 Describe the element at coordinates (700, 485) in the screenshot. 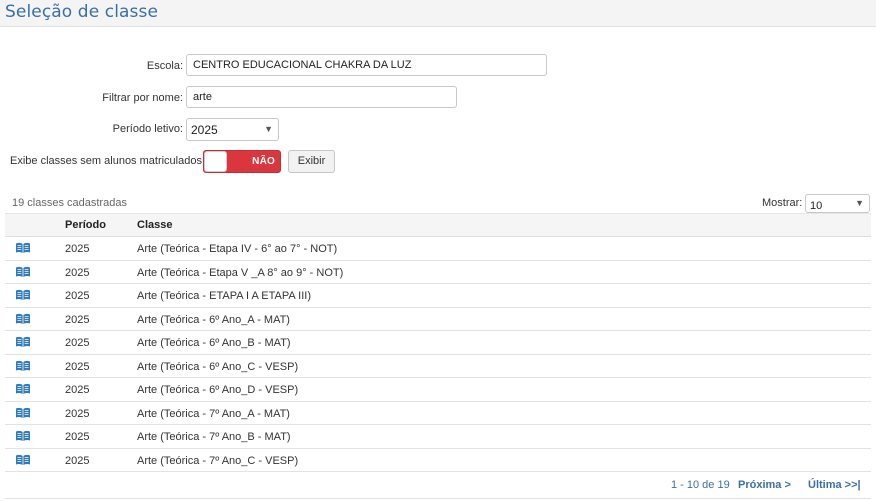

I see `pagination-info: 1 - 10 de 19` at that location.